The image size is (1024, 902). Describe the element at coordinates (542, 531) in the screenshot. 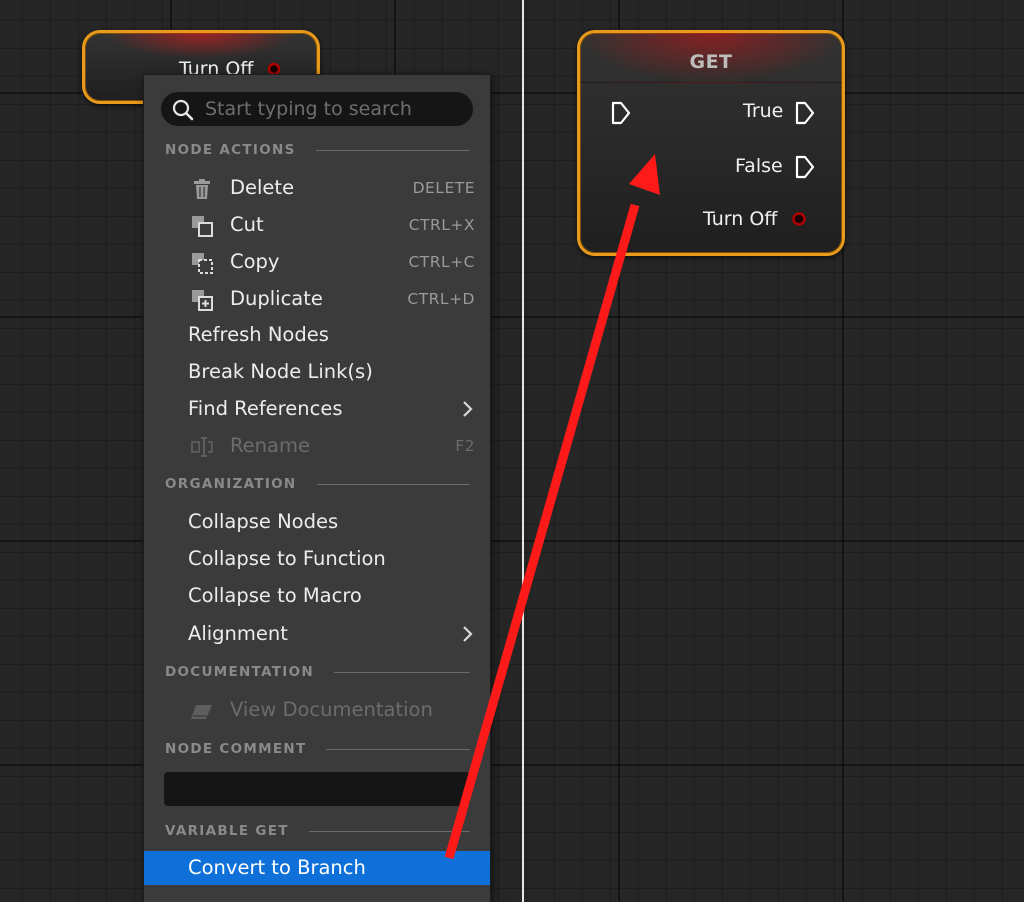

I see `annotation-arrow-shaft` at that location.